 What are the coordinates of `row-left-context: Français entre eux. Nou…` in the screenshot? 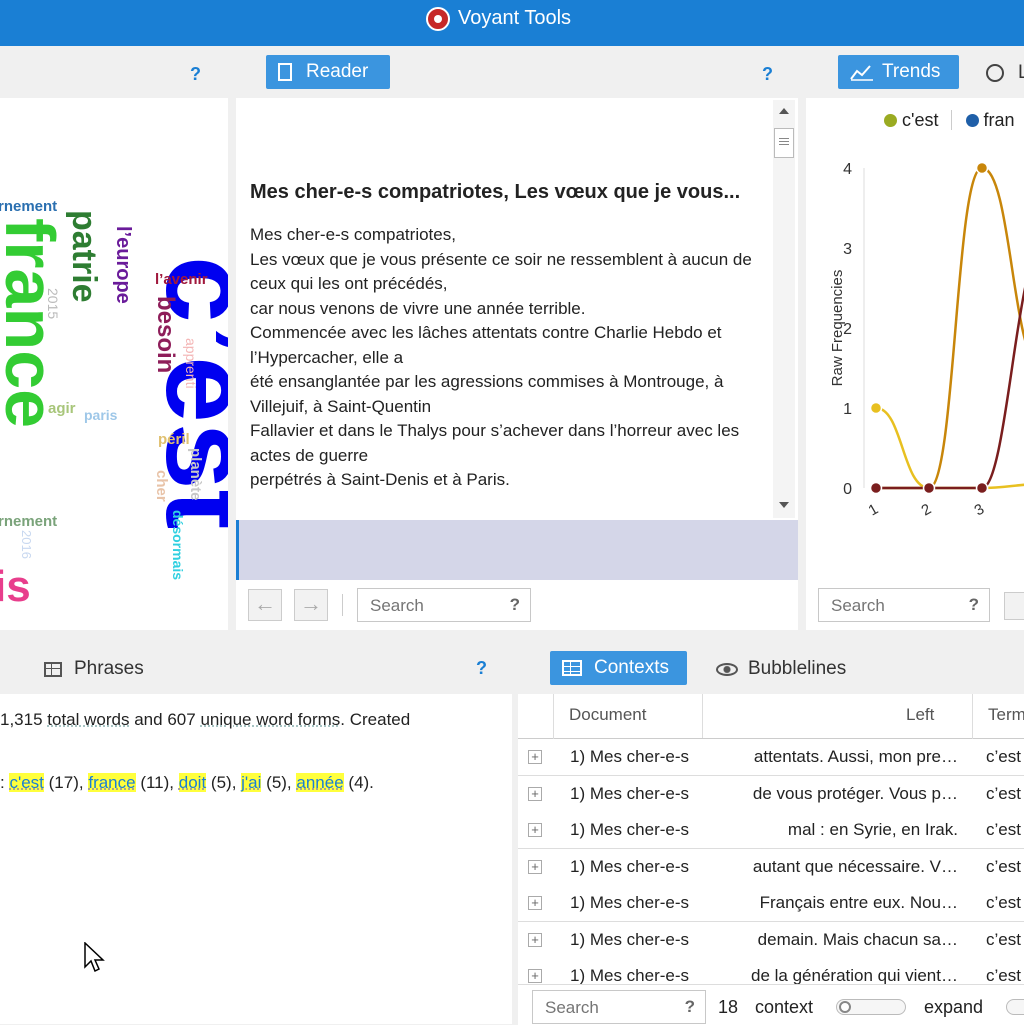 It's located at (833, 903).